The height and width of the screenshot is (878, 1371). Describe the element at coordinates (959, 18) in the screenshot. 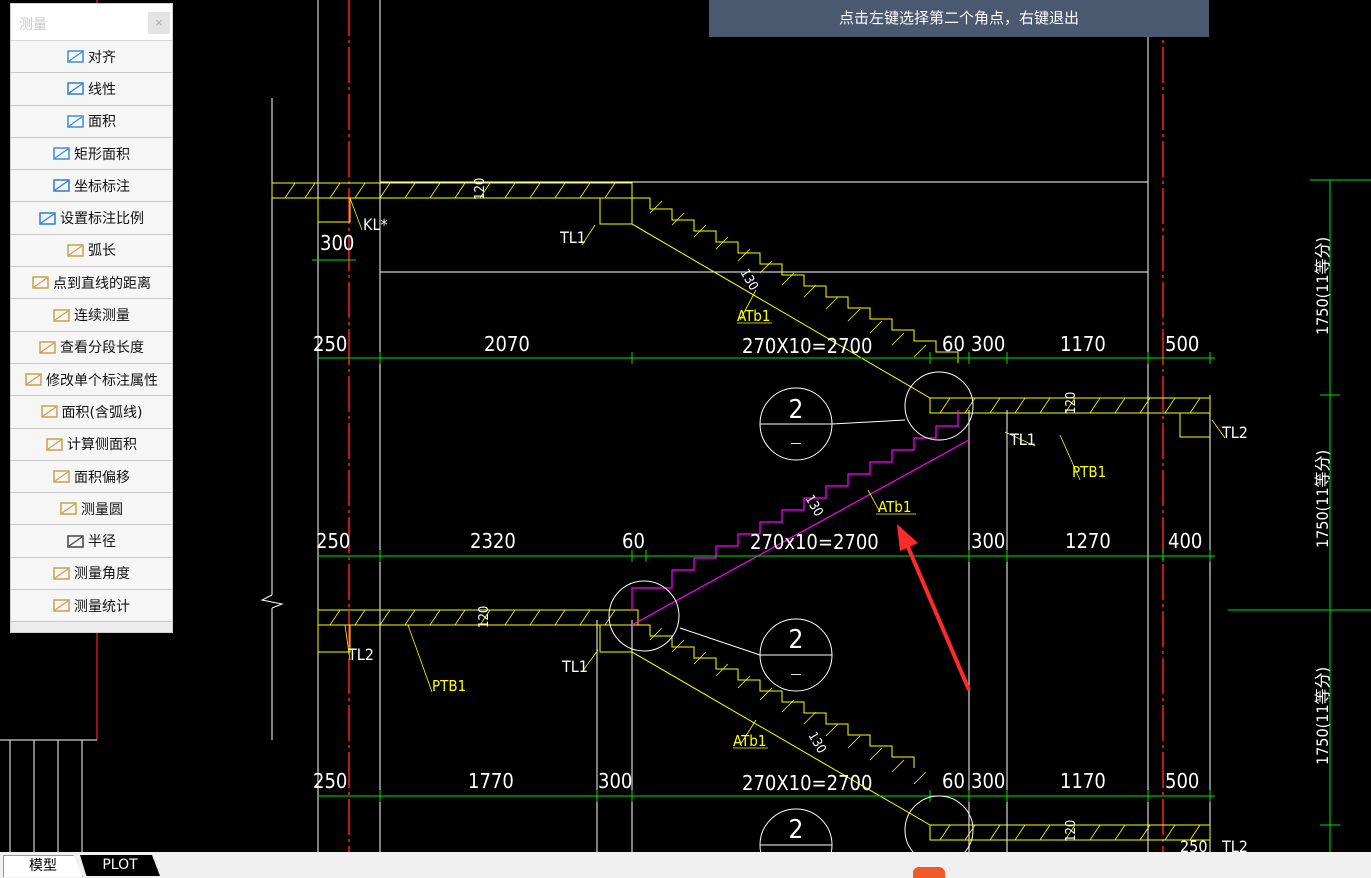

I see `command-prompt-banner: 点击左键选择第二个角点，右键退出` at that location.